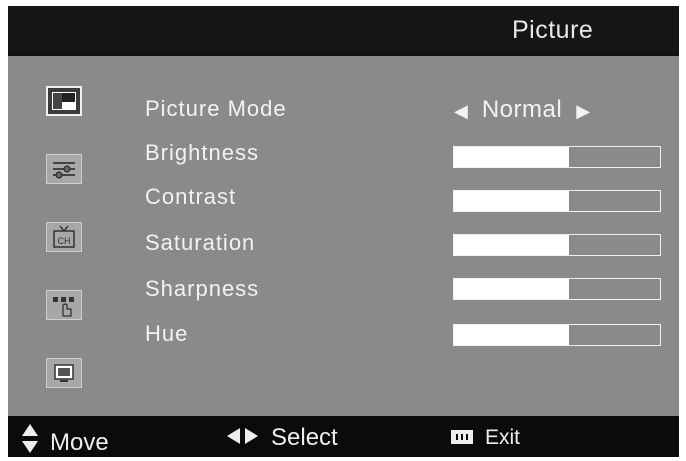 This screenshot has height=461, width=686. Describe the element at coordinates (343, 436) in the screenshot. I see `osd-footer: Move Select Exit` at that location.